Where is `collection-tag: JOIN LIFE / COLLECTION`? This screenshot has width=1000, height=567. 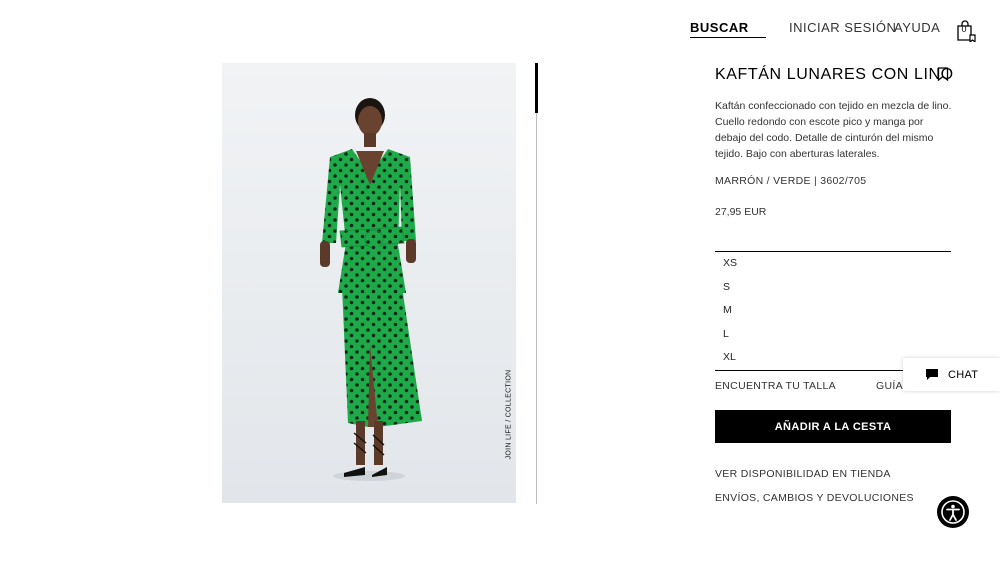 collection-tag: JOIN LIFE / COLLECTION is located at coordinates (509, 414).